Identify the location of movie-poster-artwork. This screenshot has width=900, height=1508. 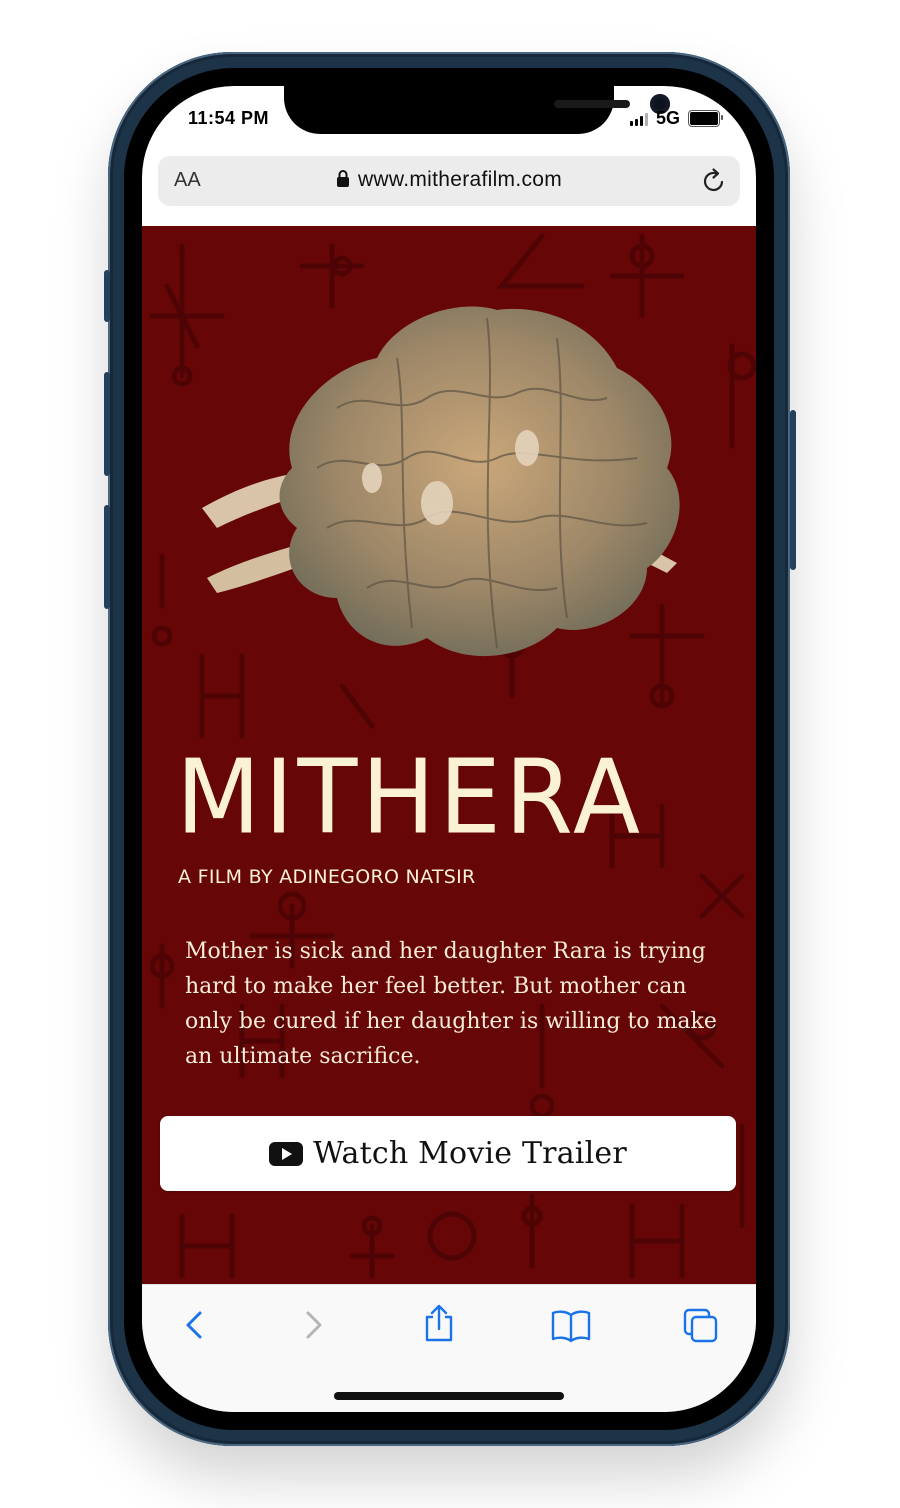
(441, 481).